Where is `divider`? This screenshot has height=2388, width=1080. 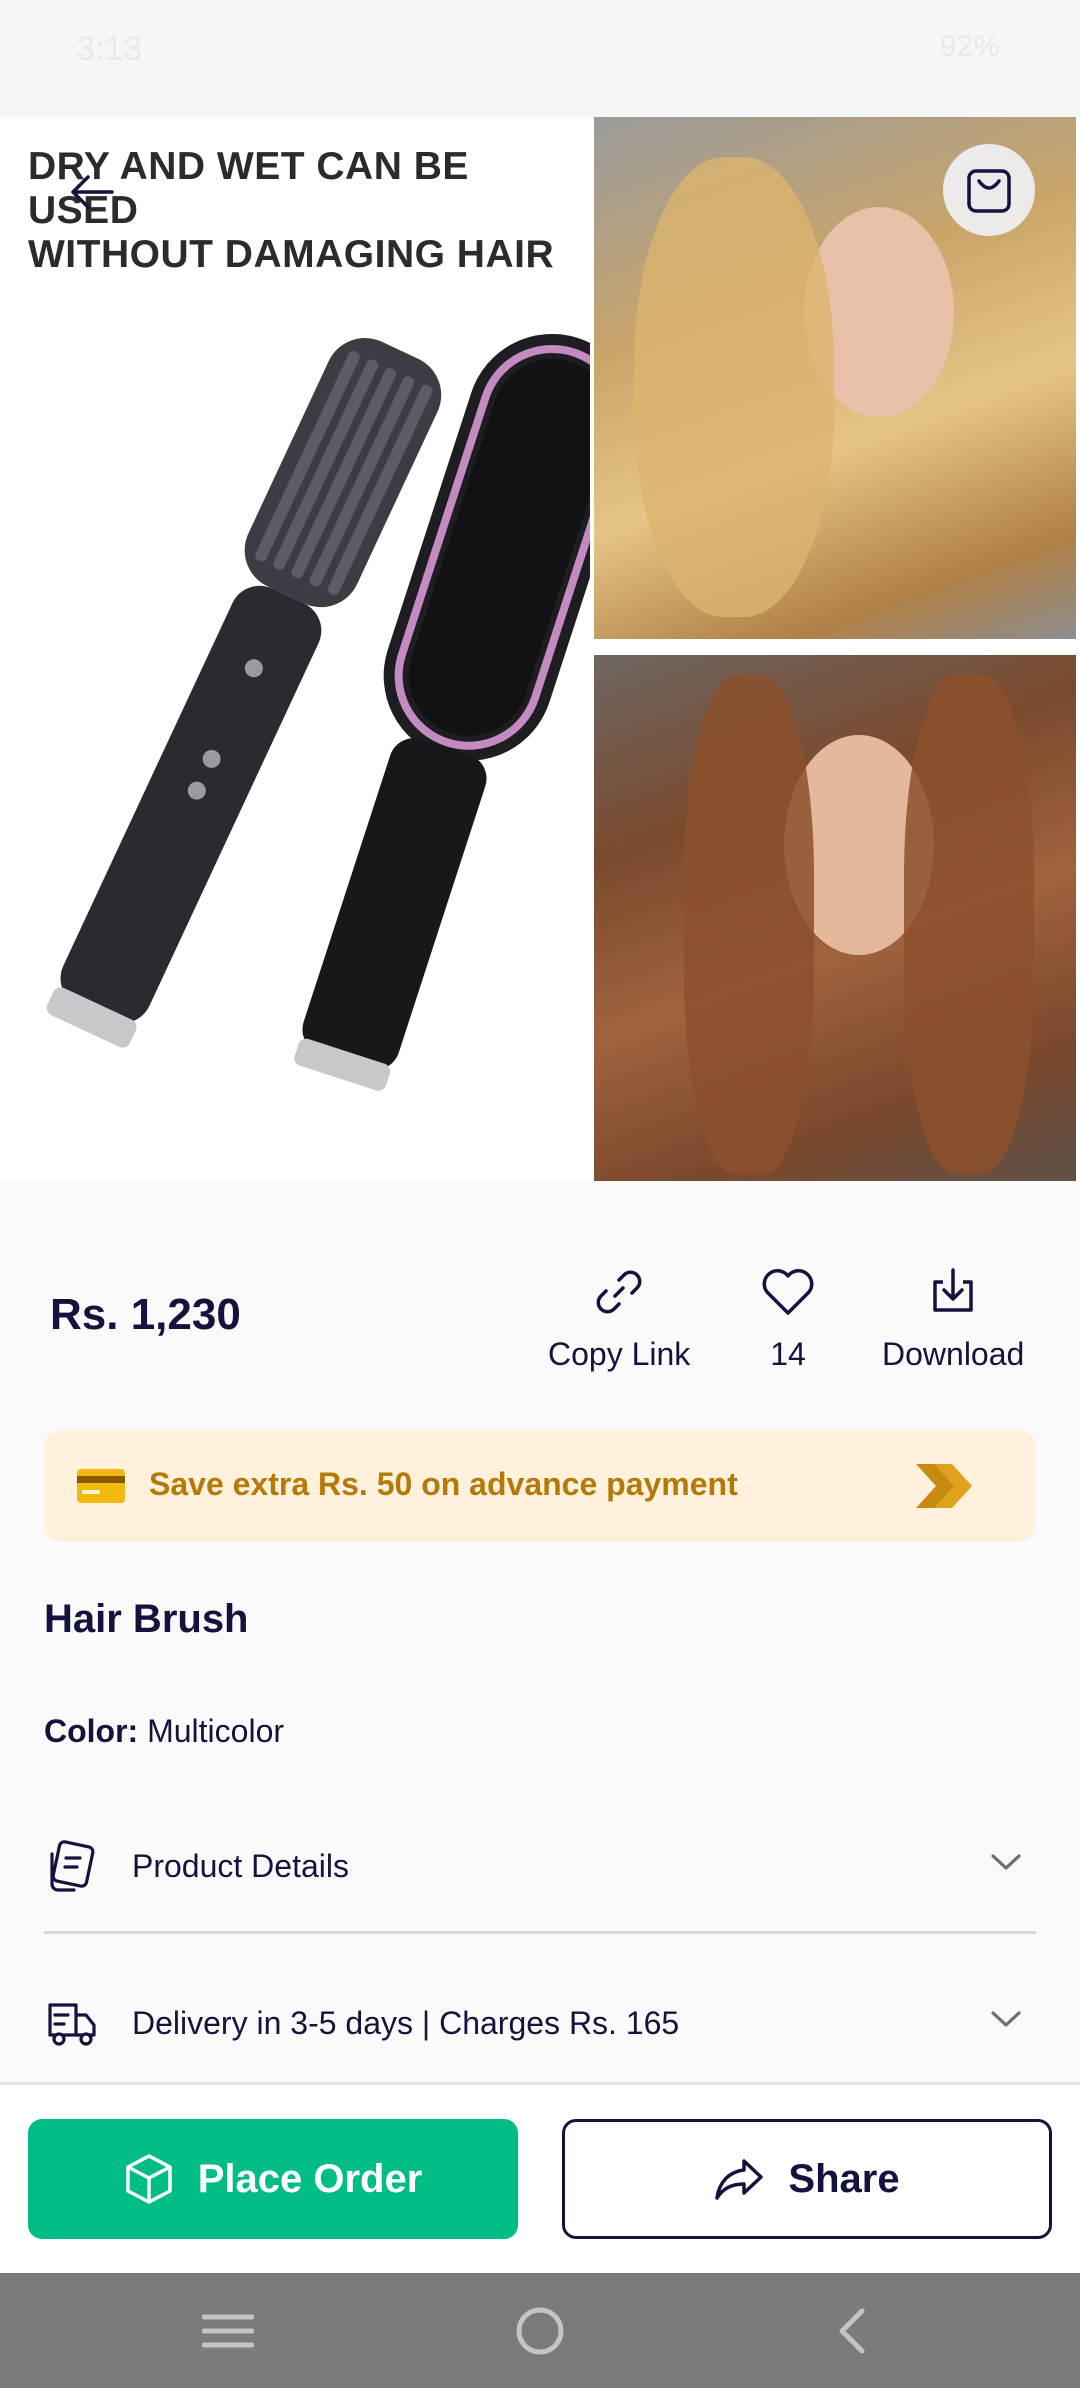
divider is located at coordinates (540, 1932).